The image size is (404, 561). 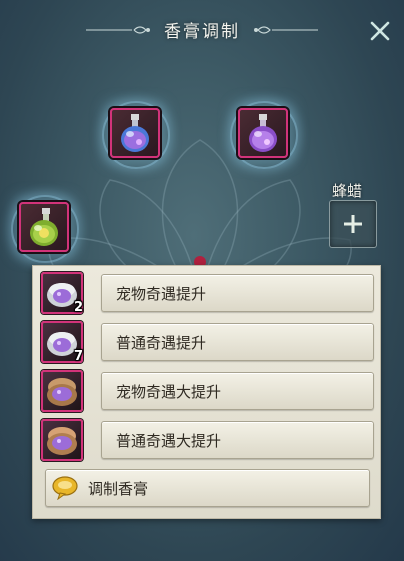 What do you see at coordinates (237, 440) in the screenshot?
I see `recipe-button-normal-encounter-big-boost: 普通奇遇大提升` at bounding box center [237, 440].